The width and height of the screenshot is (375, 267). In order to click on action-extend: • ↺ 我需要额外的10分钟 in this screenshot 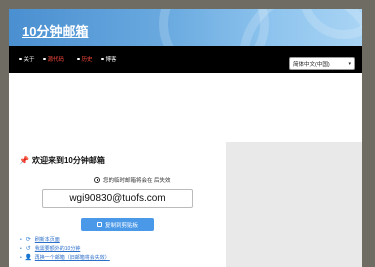, I will do `click(65, 248)`.